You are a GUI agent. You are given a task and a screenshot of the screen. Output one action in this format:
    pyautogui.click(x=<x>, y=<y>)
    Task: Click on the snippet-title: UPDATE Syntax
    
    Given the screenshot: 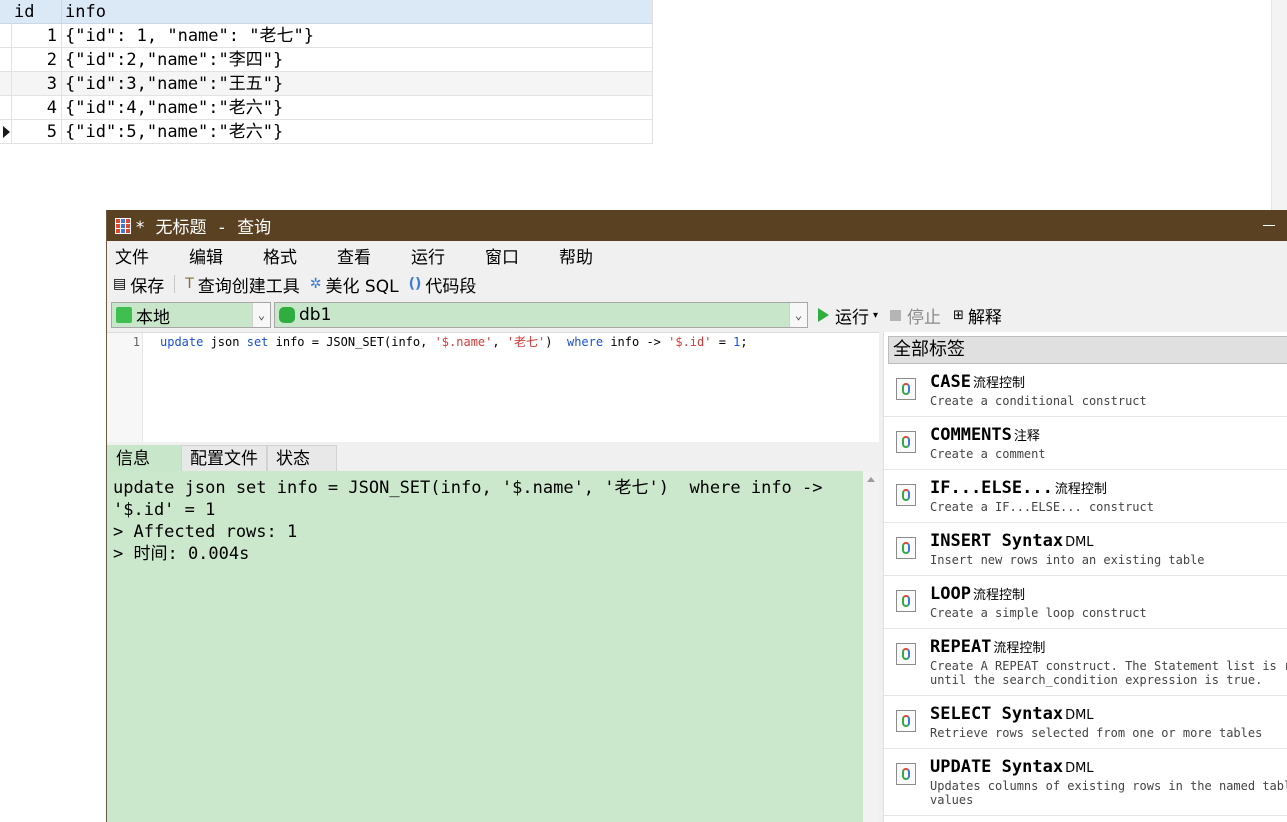 What is the action you would take?
    pyautogui.click(x=997, y=767)
    